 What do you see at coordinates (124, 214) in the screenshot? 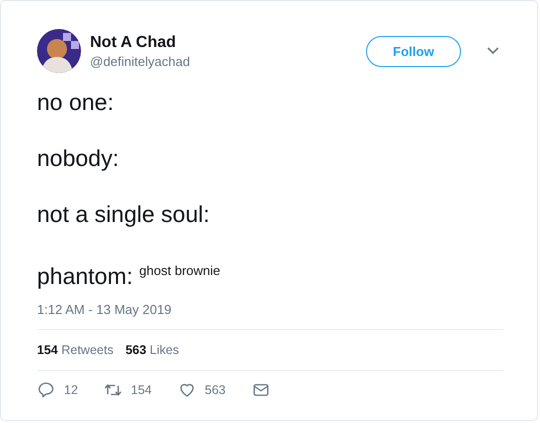
I see `tweet-text: not a single soul:` at bounding box center [124, 214].